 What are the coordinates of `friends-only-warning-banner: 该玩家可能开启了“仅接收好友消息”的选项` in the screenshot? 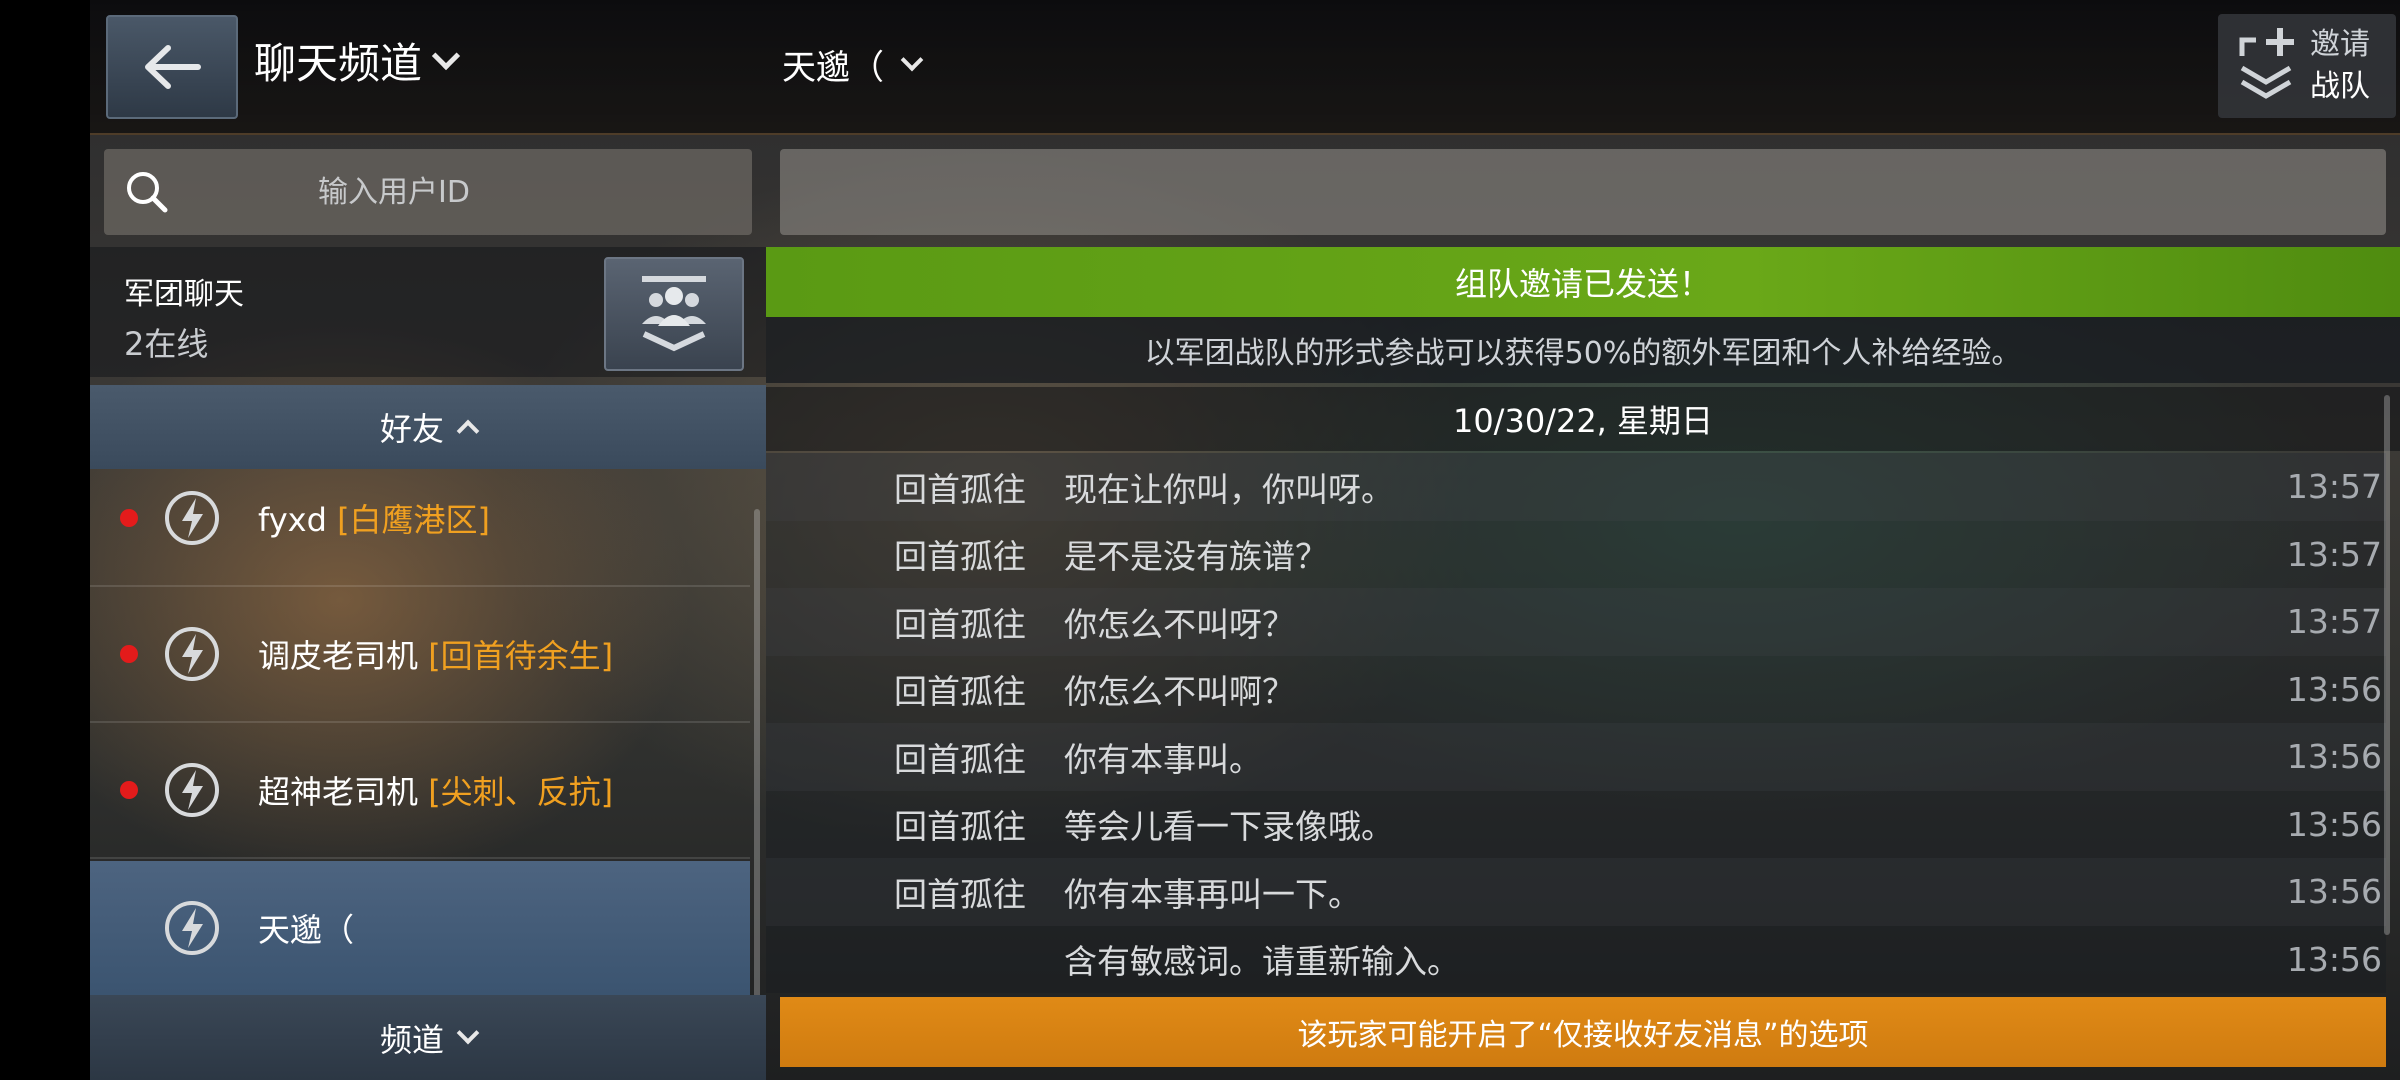 It's located at (1583, 1032).